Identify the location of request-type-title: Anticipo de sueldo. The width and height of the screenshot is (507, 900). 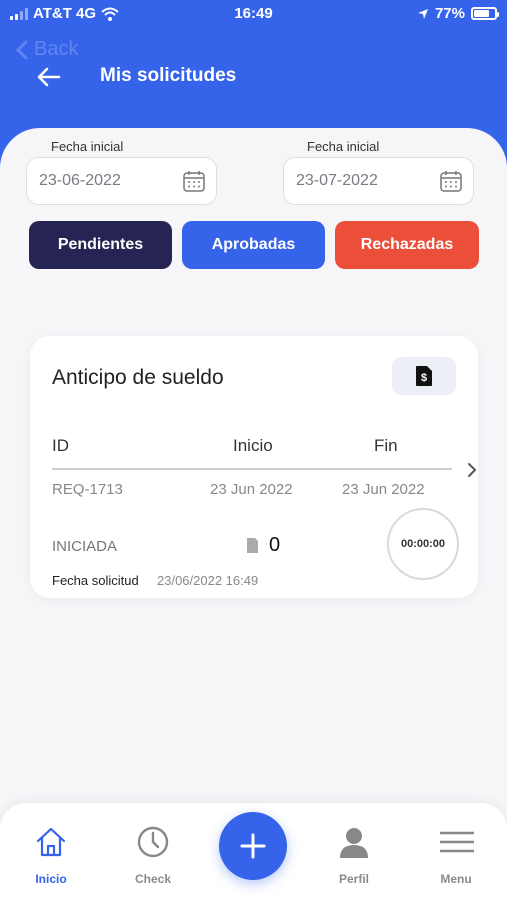
(138, 377).